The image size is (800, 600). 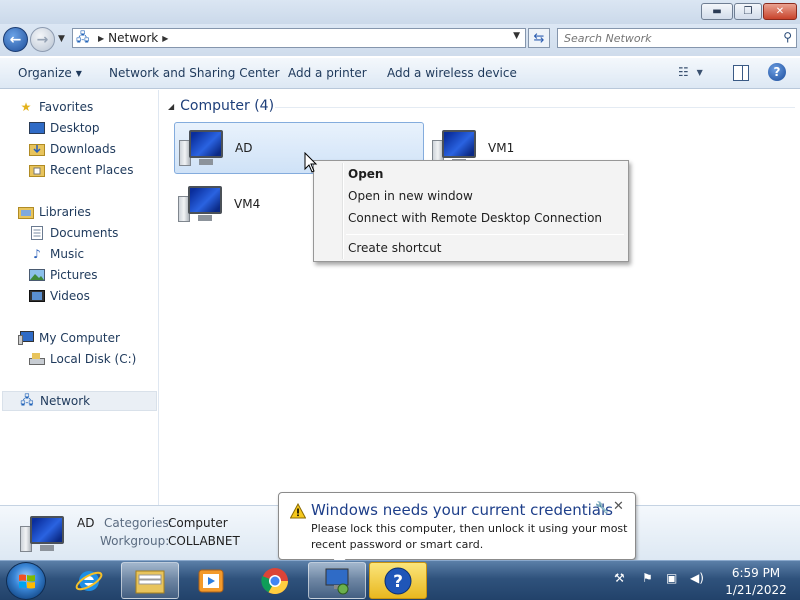 I want to click on star-icon: ★, so click(x=26, y=107).